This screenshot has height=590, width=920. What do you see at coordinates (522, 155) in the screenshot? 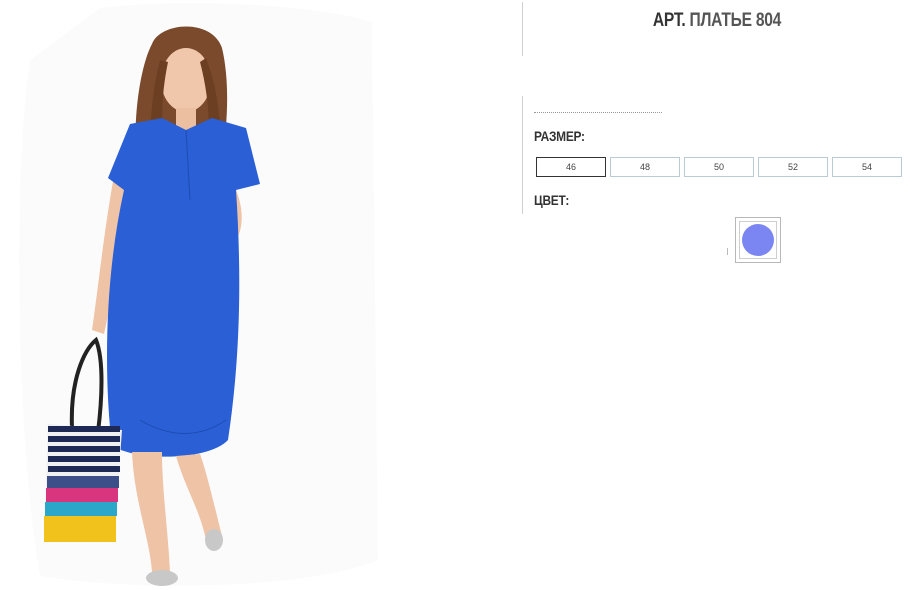
I see `options-divider` at bounding box center [522, 155].